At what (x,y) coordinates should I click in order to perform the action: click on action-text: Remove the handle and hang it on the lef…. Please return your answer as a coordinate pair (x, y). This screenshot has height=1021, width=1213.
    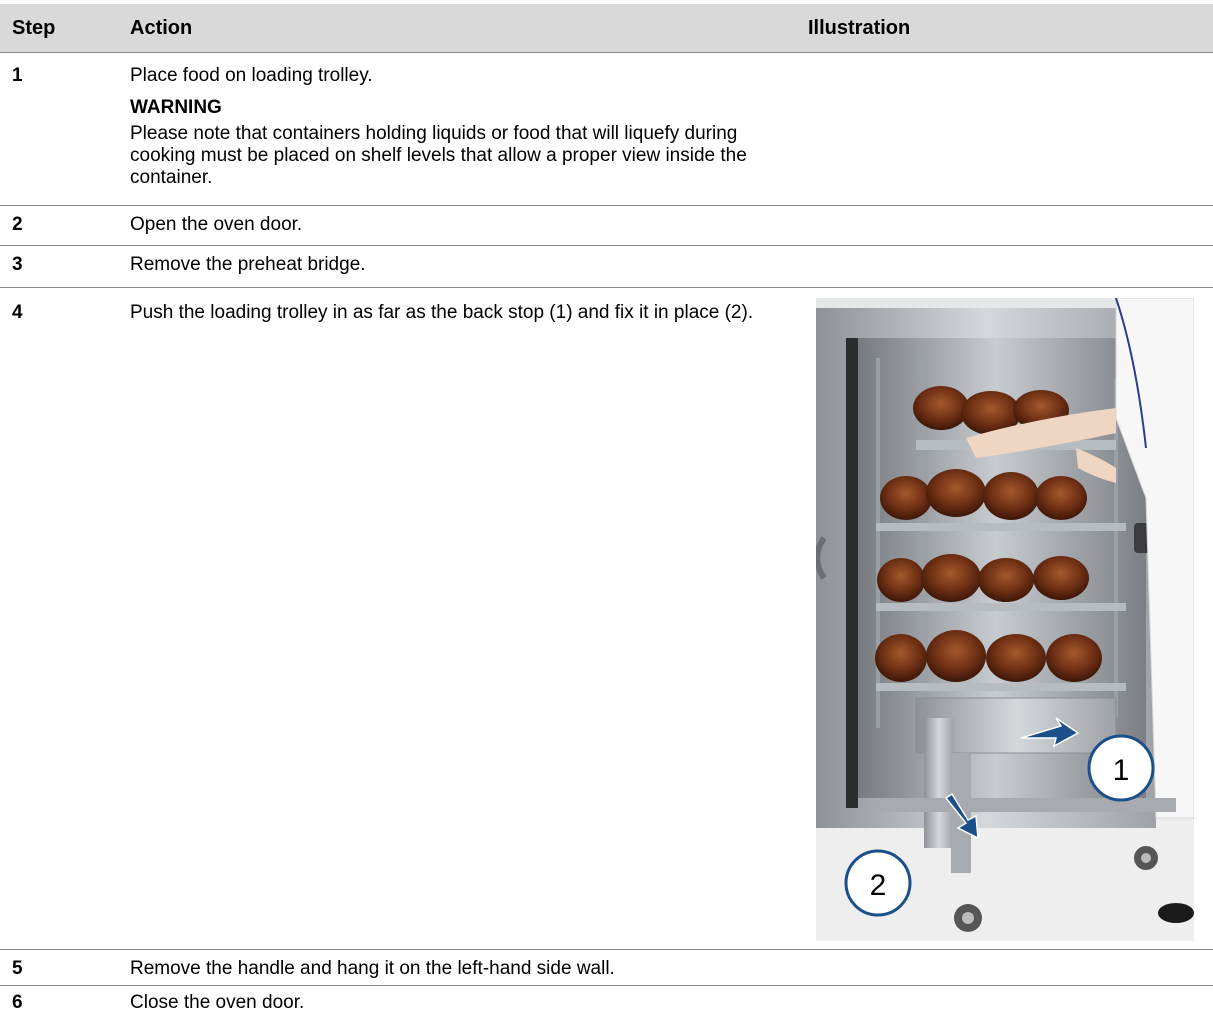
    Looking at the image, I should click on (372, 968).